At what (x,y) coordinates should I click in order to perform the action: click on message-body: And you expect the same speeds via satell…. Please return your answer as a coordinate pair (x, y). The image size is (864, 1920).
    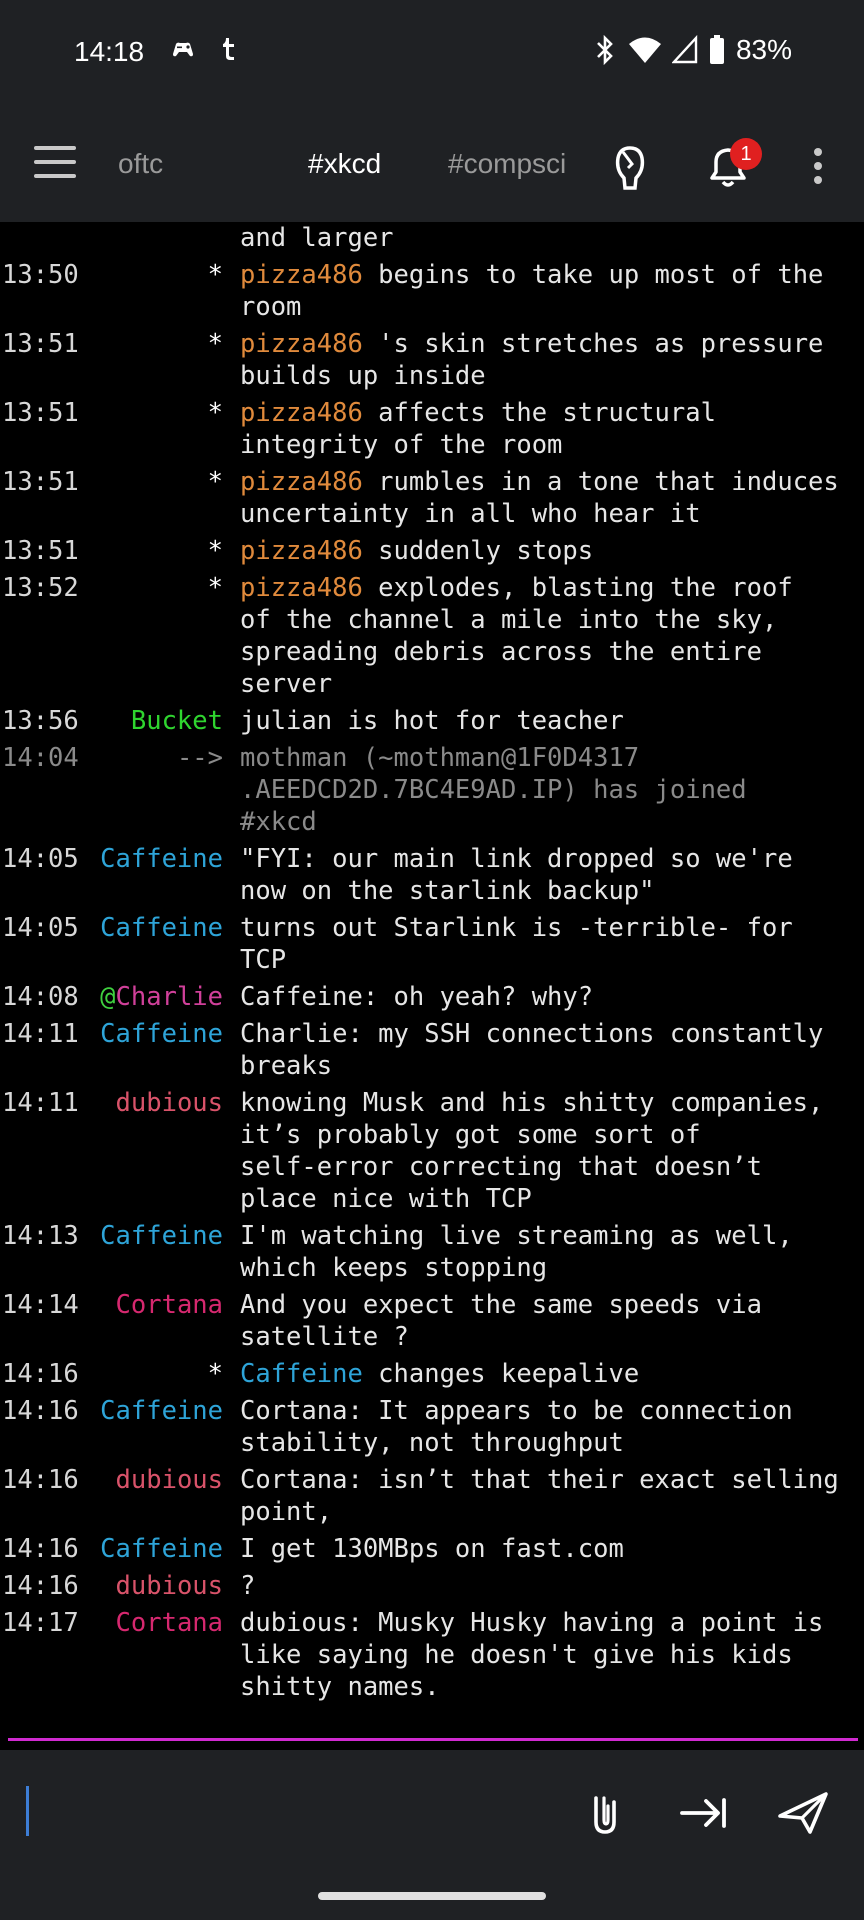
    Looking at the image, I should click on (552, 1321).